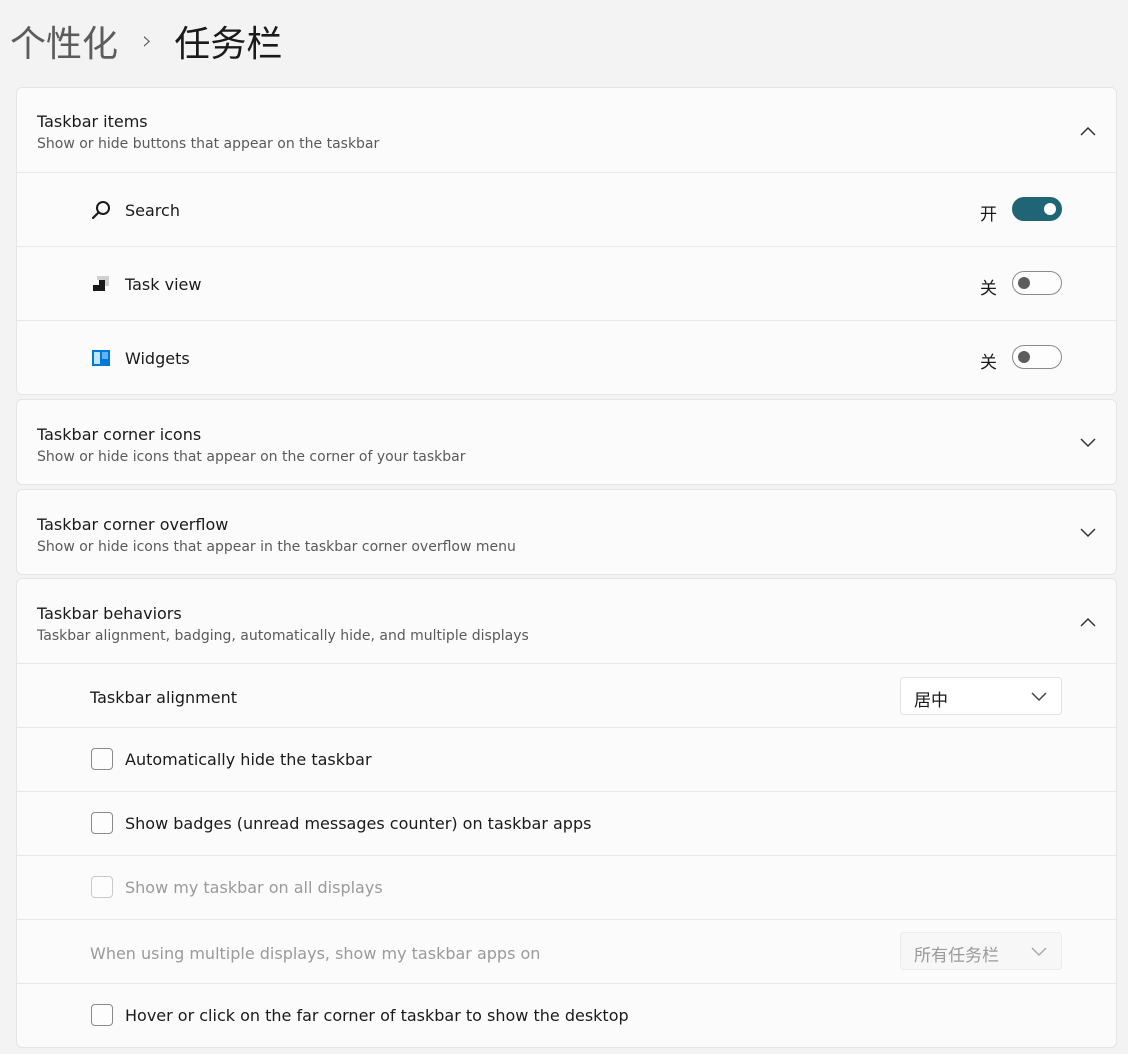 Image resolution: width=1128 pixels, height=1054 pixels. What do you see at coordinates (102, 823) in the screenshot?
I see `badges-checkbox` at bounding box center [102, 823].